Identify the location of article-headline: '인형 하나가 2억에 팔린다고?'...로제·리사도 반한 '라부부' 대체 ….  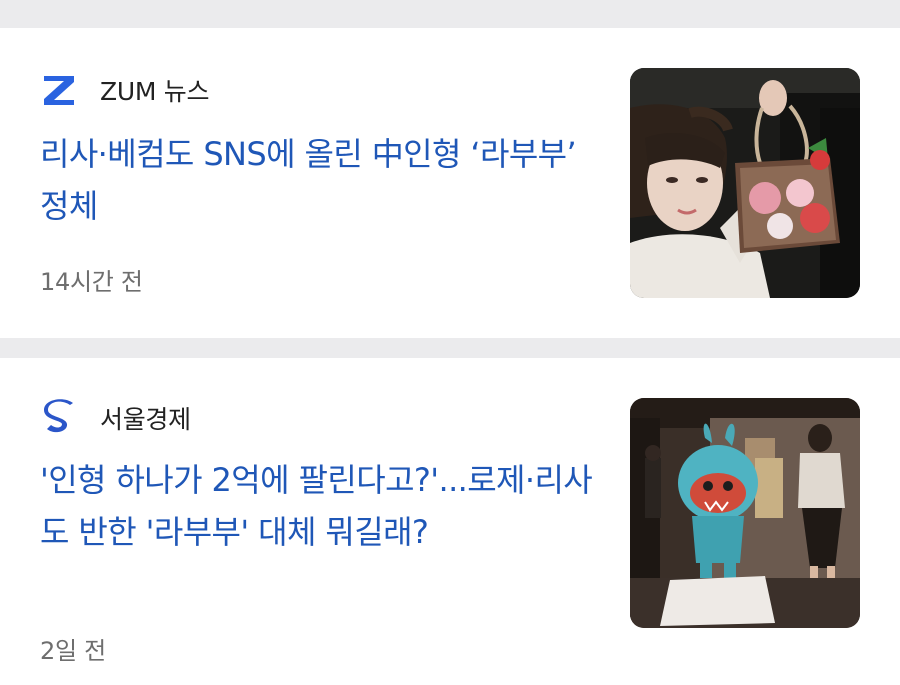
(320, 506).